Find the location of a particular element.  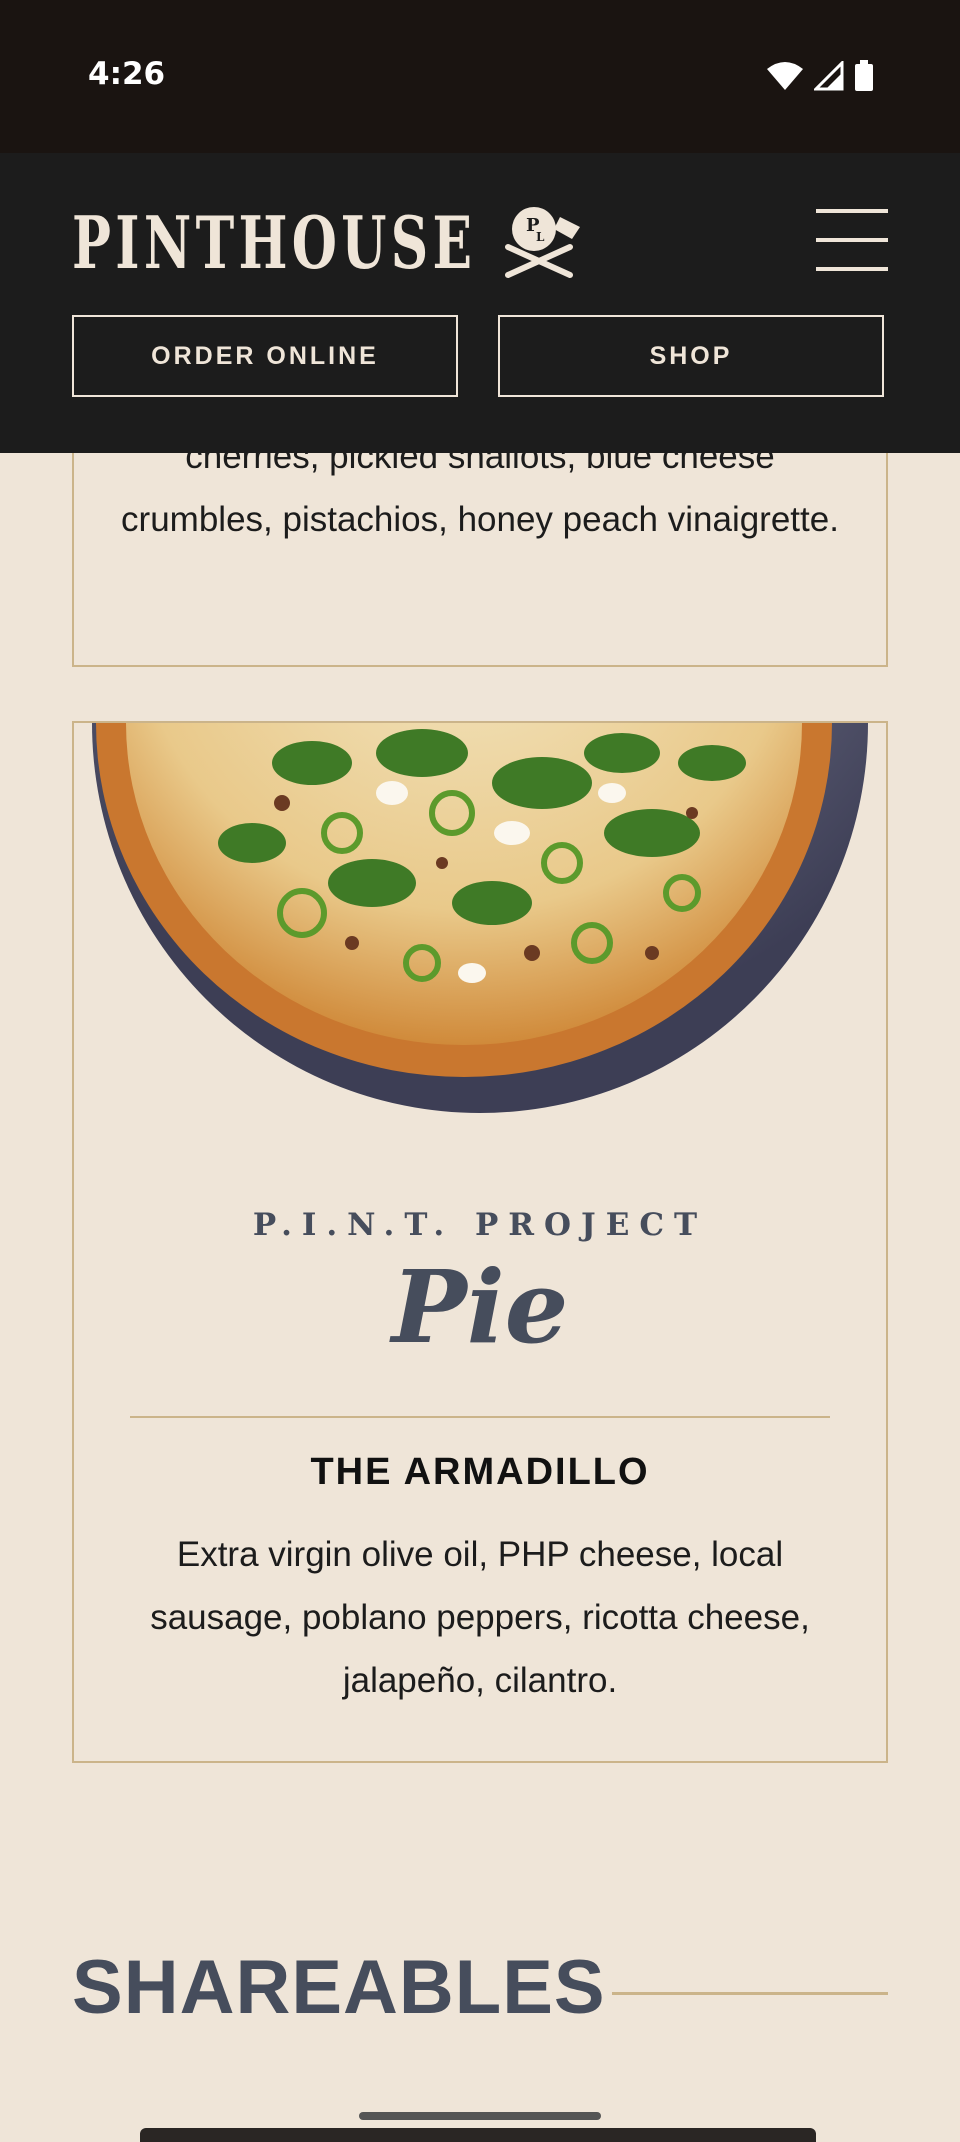

section-title: SHAREABLES is located at coordinates (339, 1987).